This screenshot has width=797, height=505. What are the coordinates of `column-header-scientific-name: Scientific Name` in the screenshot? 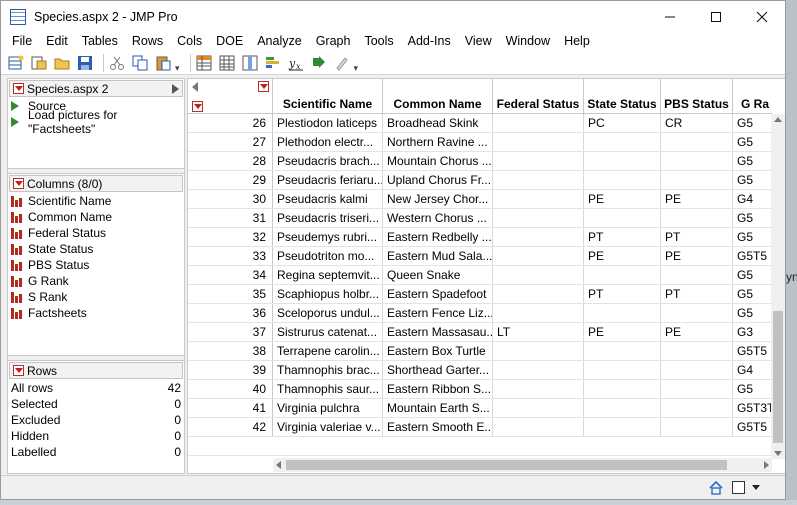 It's located at (328, 96).